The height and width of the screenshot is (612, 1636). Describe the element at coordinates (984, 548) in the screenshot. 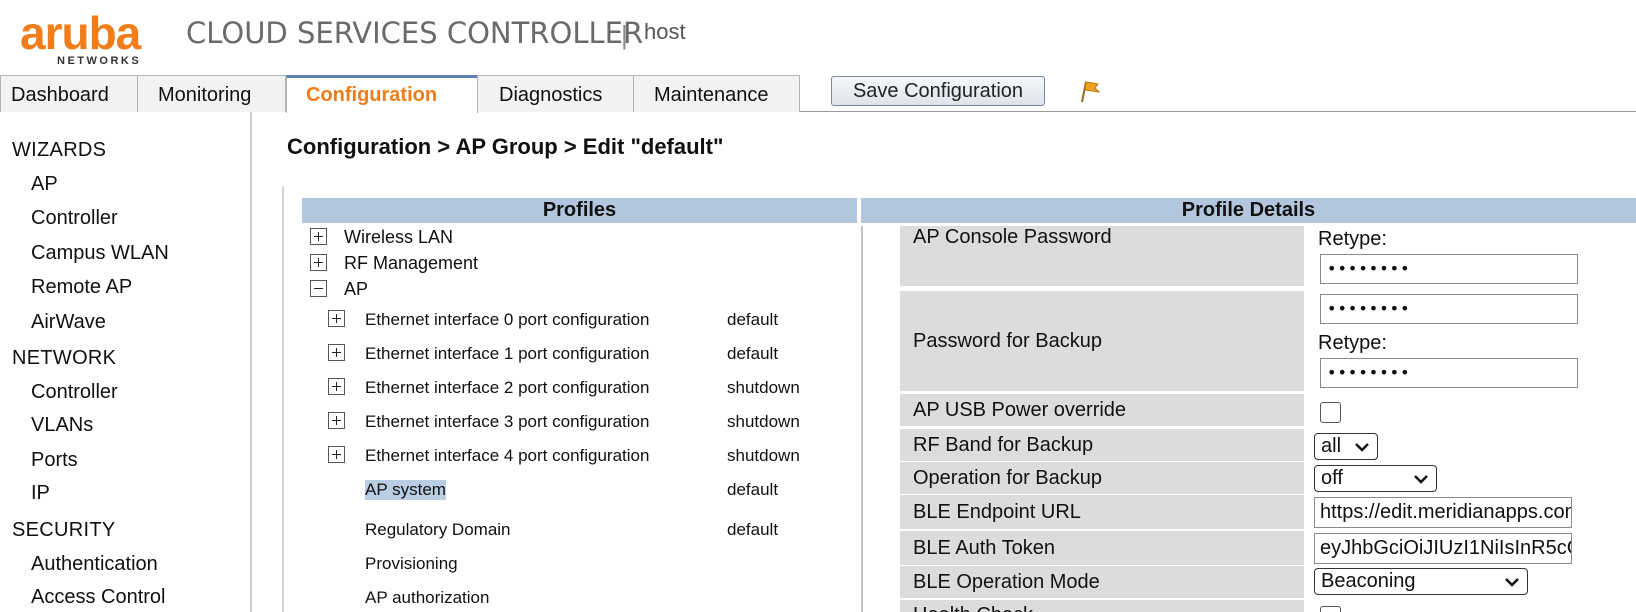

I see `ble-auth-token-label-text: BLE Auth Token` at that location.